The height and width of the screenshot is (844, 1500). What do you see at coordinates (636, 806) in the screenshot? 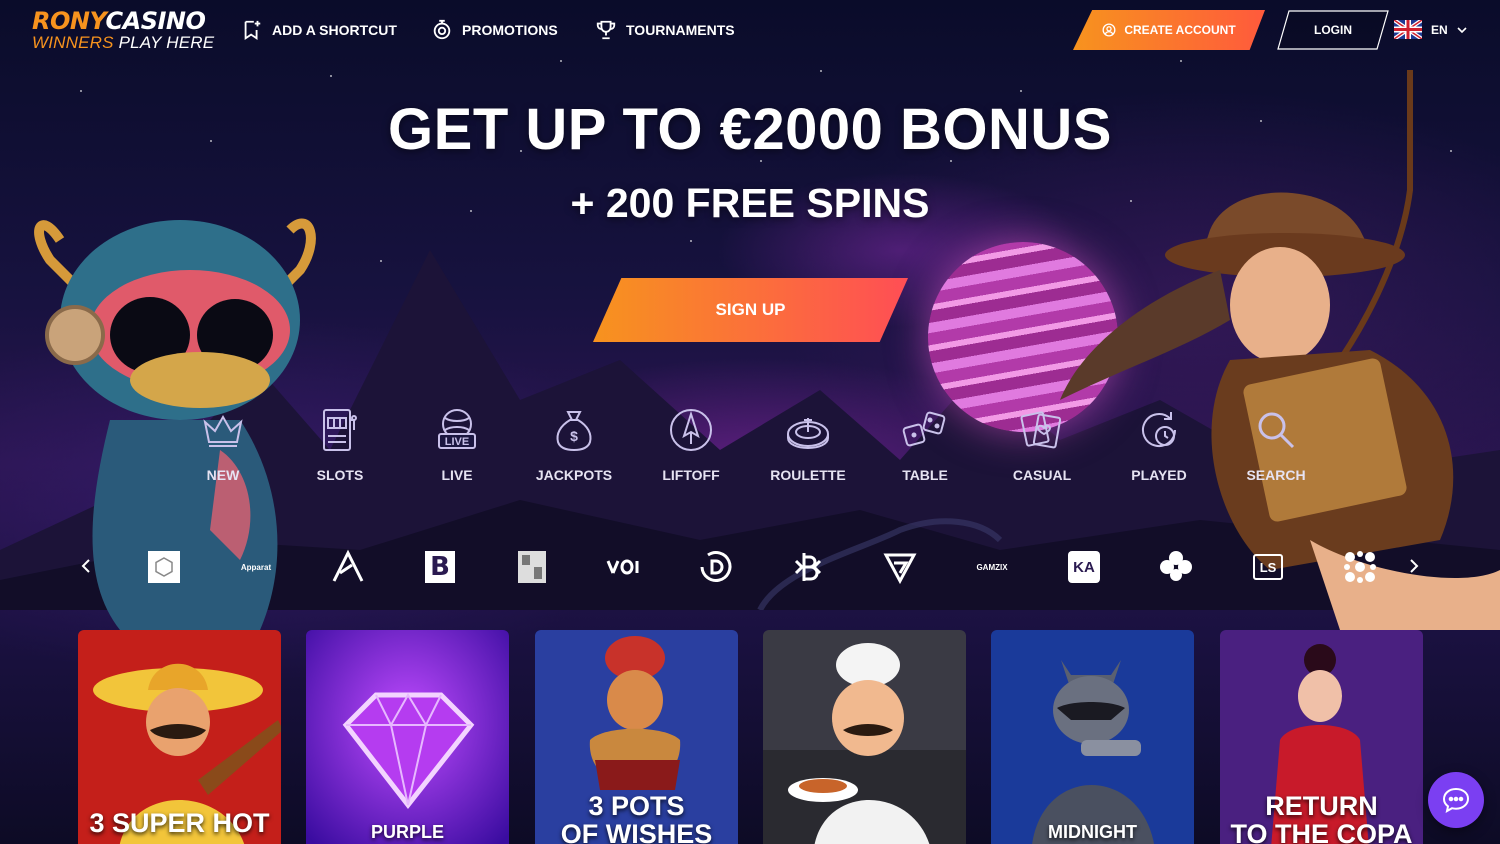
I see `game-title-3-pots-line1: 3 POTS` at bounding box center [636, 806].